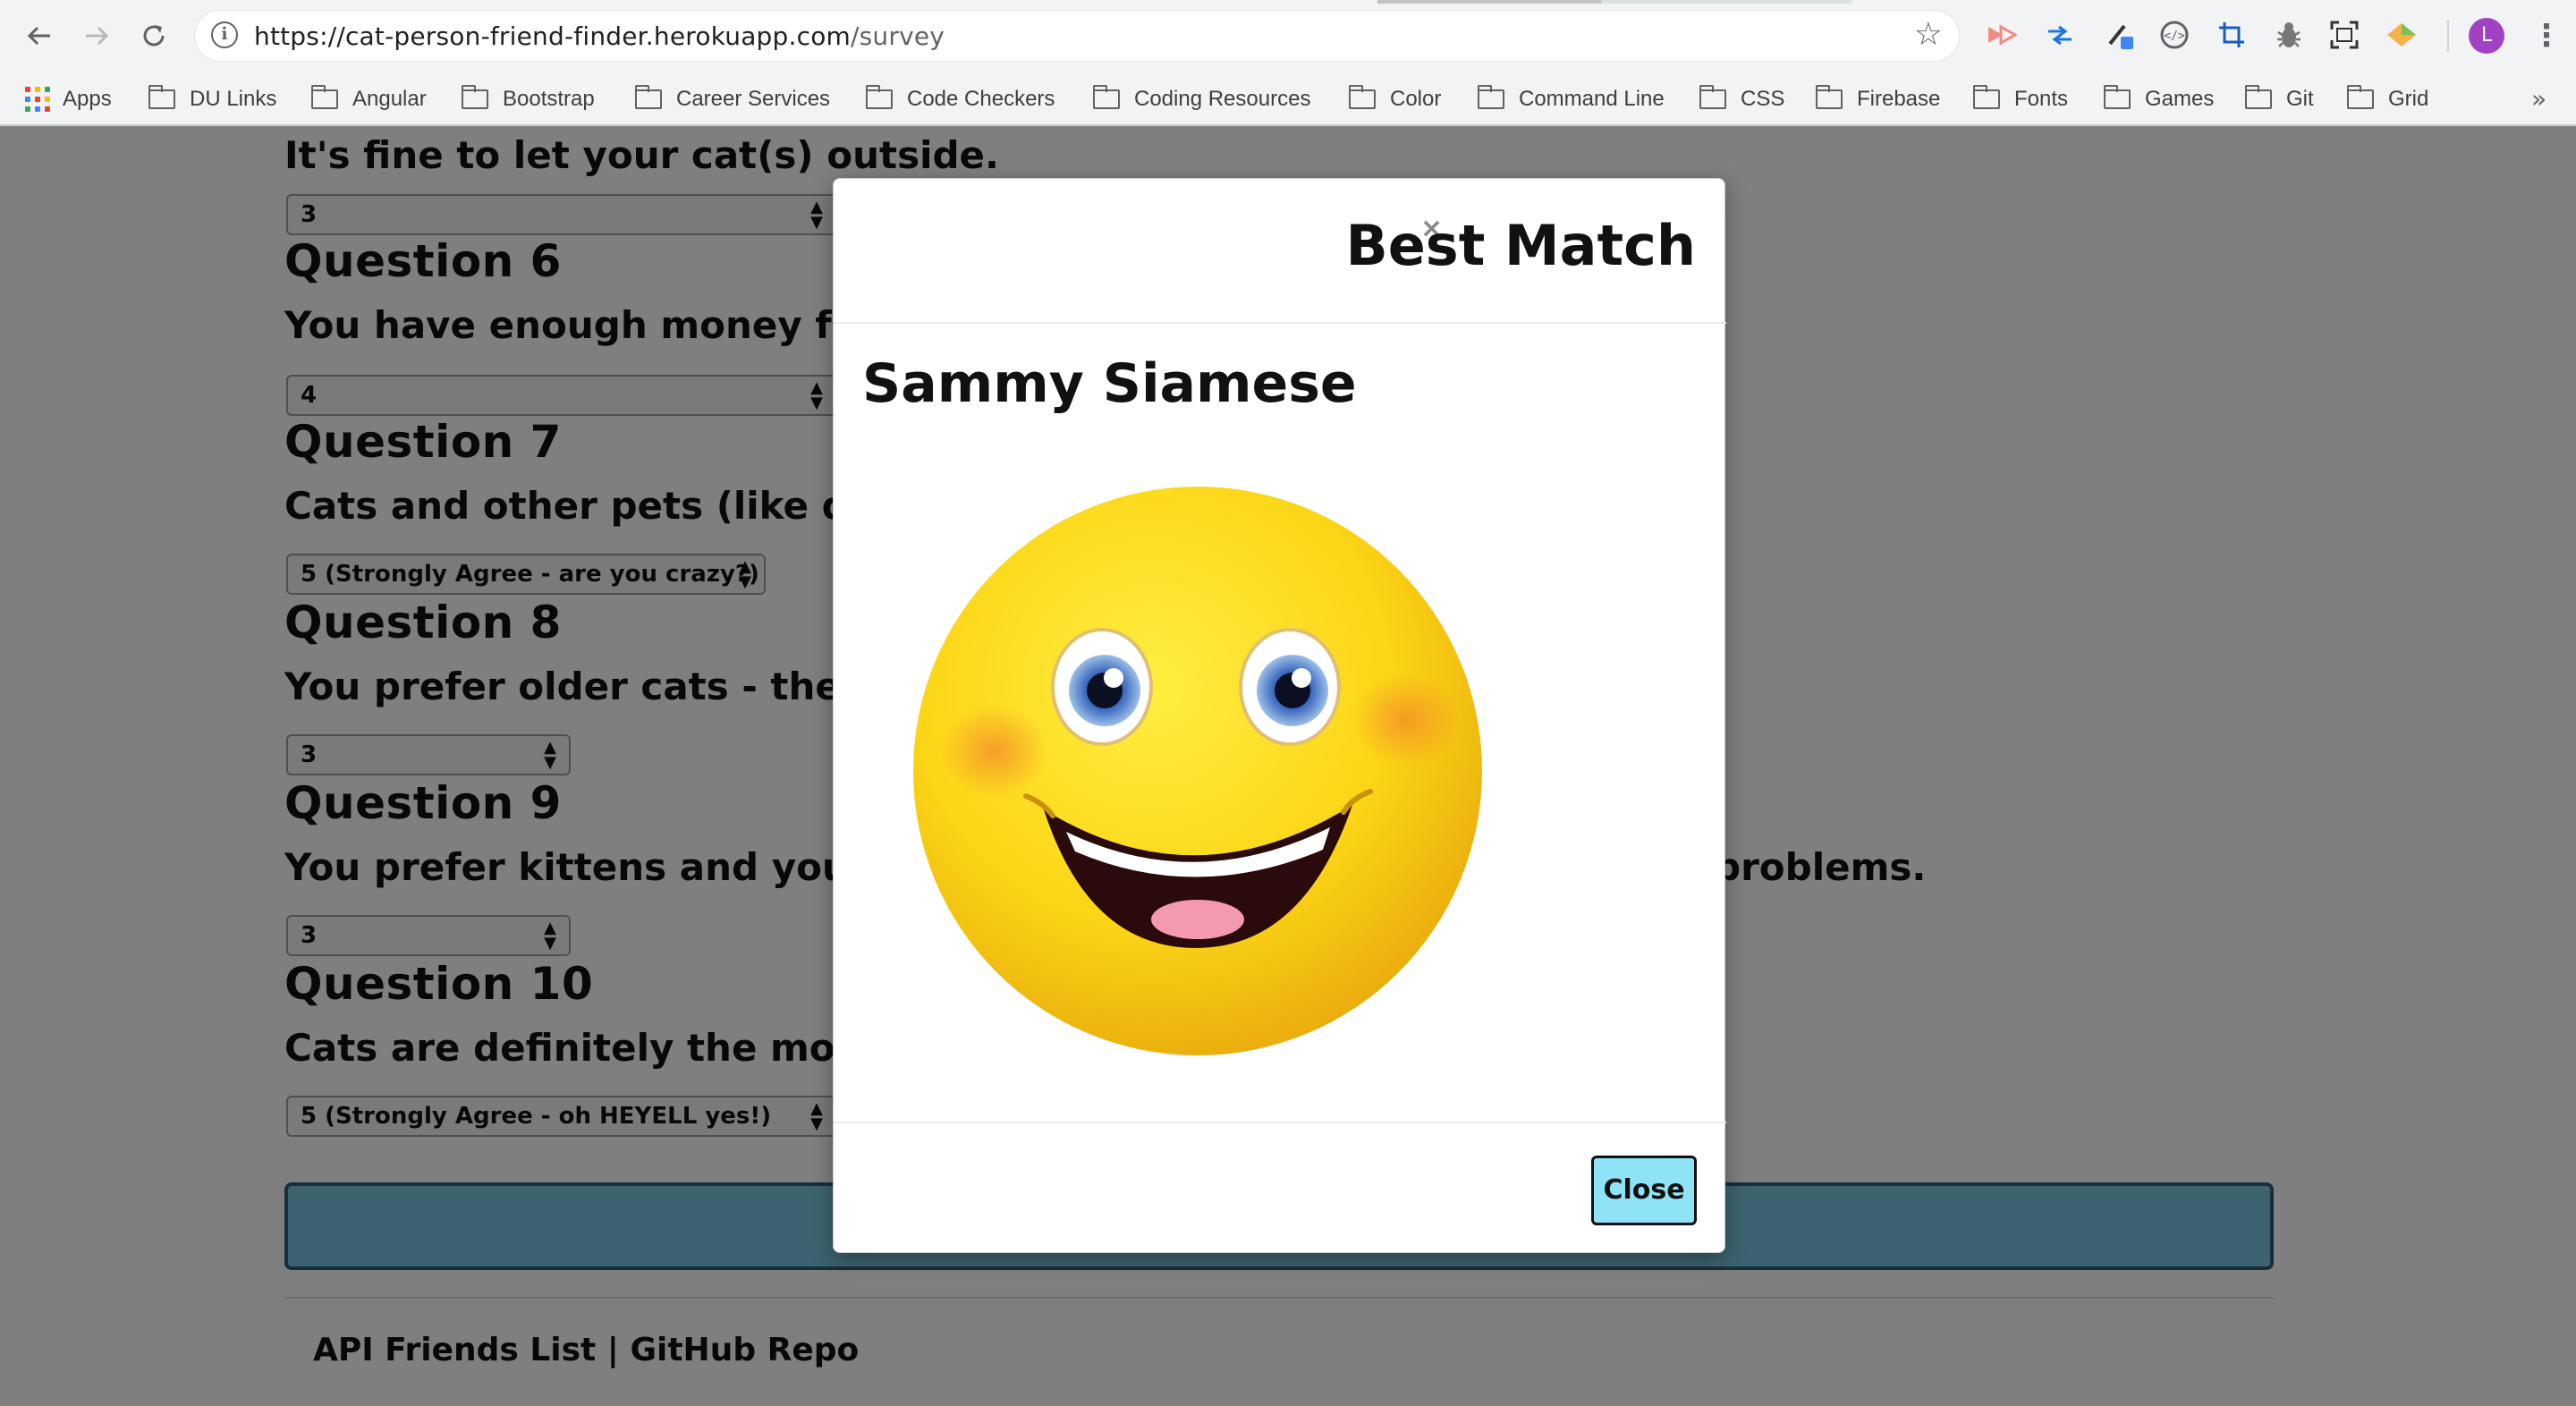 This screenshot has height=1406, width=2576. Describe the element at coordinates (2448, 36) in the screenshot. I see `toolbar-separator` at that location.